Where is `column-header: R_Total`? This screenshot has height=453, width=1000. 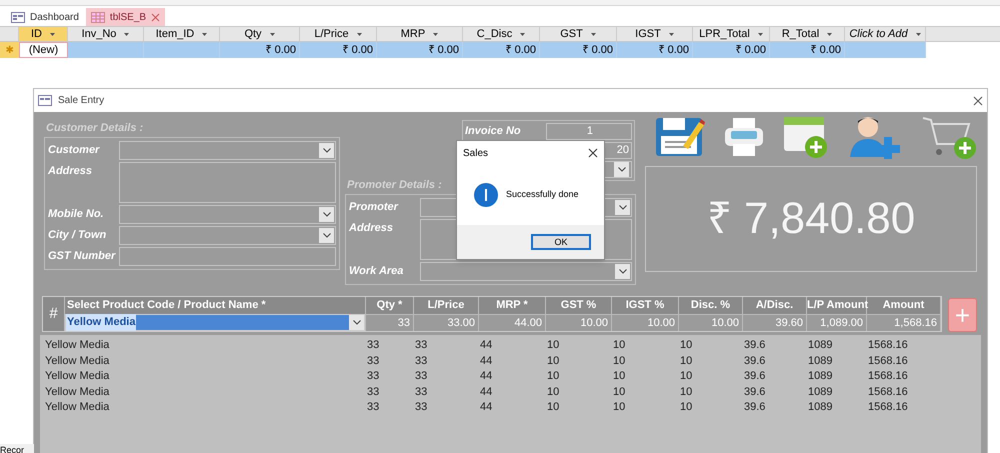 column-header: R_Total is located at coordinates (807, 34).